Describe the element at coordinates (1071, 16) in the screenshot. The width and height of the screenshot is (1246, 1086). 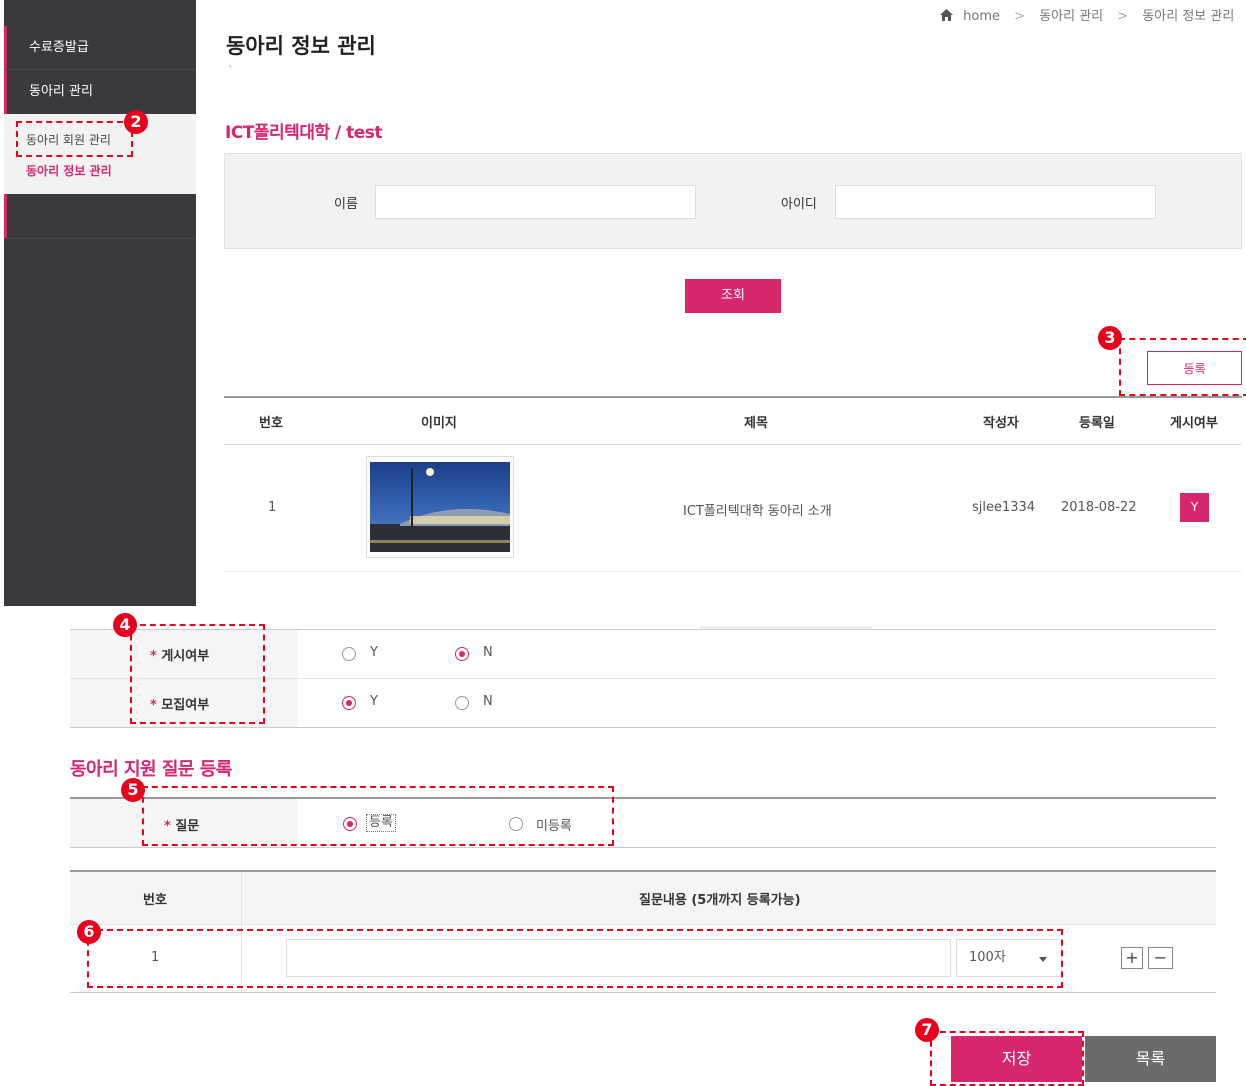
I see `breadcrumb-level1: 동아리 관리` at that location.